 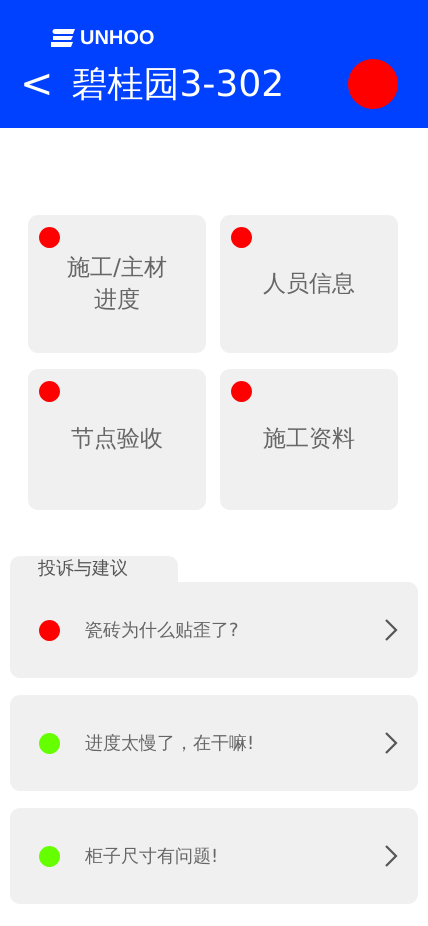 What do you see at coordinates (309, 439) in the screenshot?
I see `menu-tile: 施工资料` at bounding box center [309, 439].